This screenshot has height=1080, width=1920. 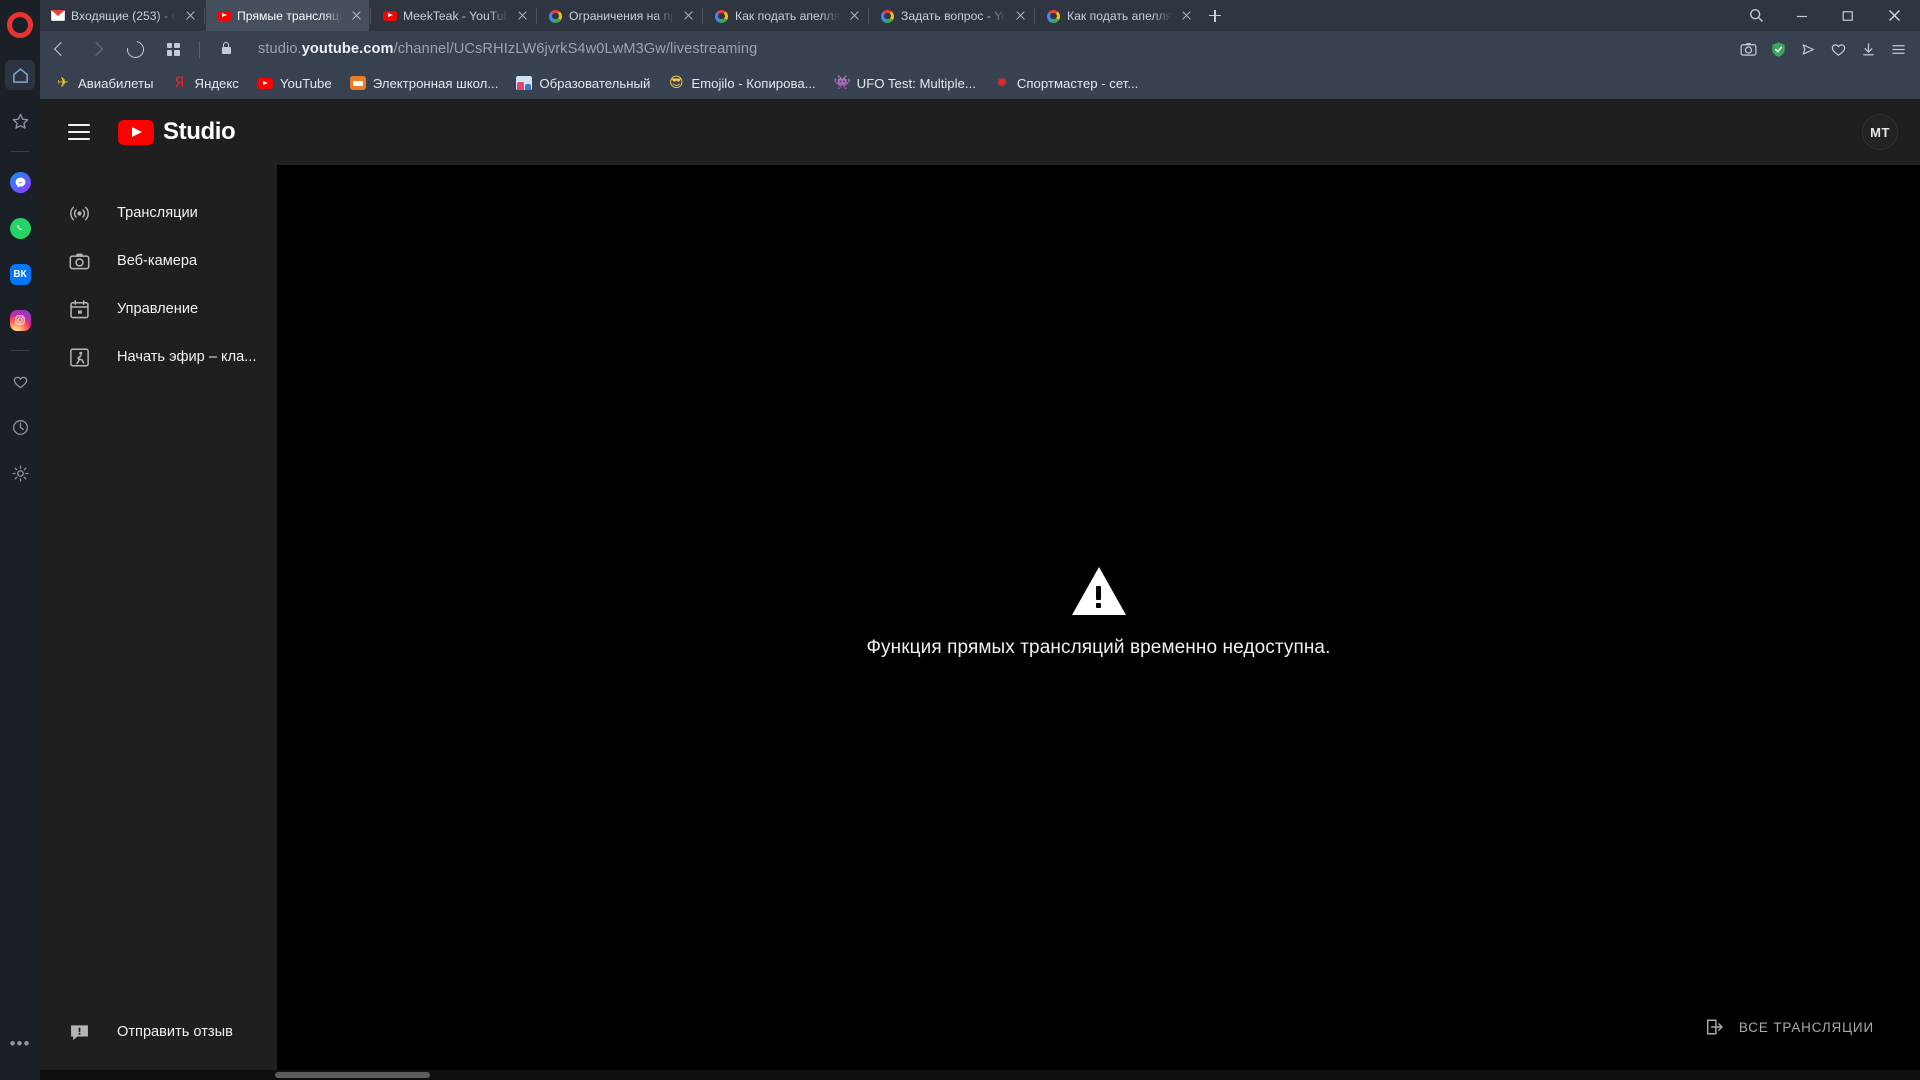 What do you see at coordinates (1880, 132) in the screenshot?
I see `avatar: МТ` at bounding box center [1880, 132].